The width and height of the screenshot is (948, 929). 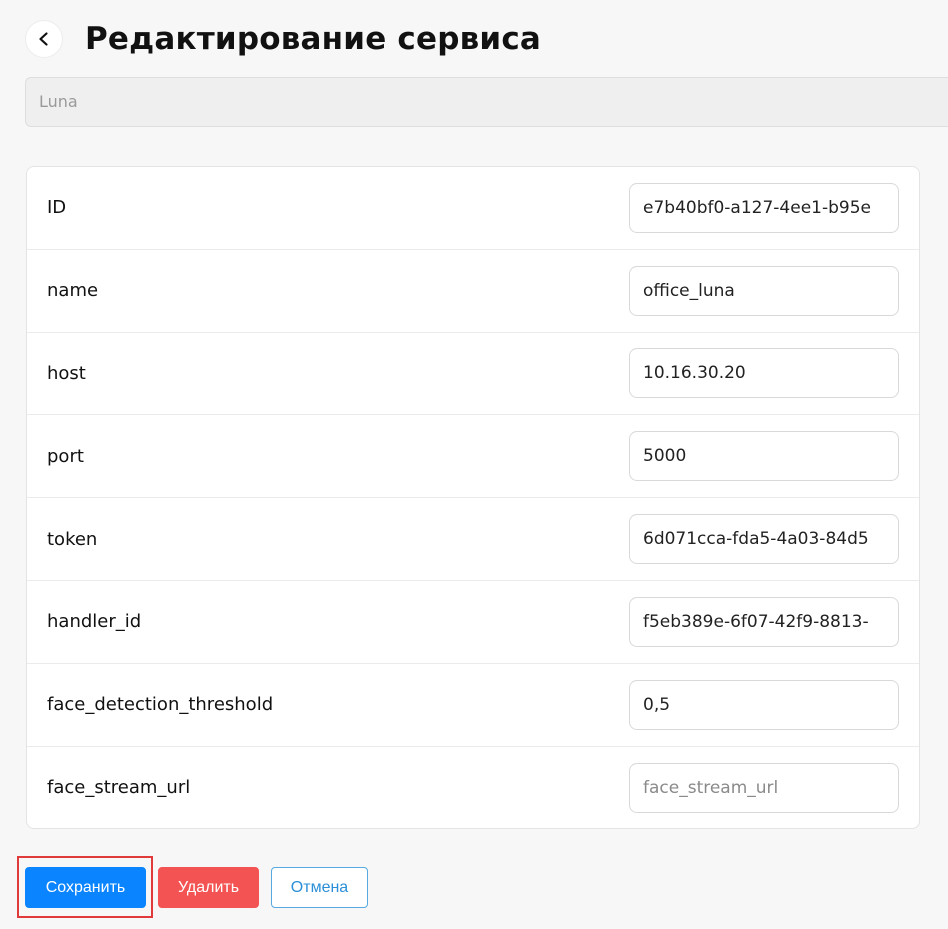 What do you see at coordinates (319, 887) in the screenshot?
I see `cancel-button: Отмена` at bounding box center [319, 887].